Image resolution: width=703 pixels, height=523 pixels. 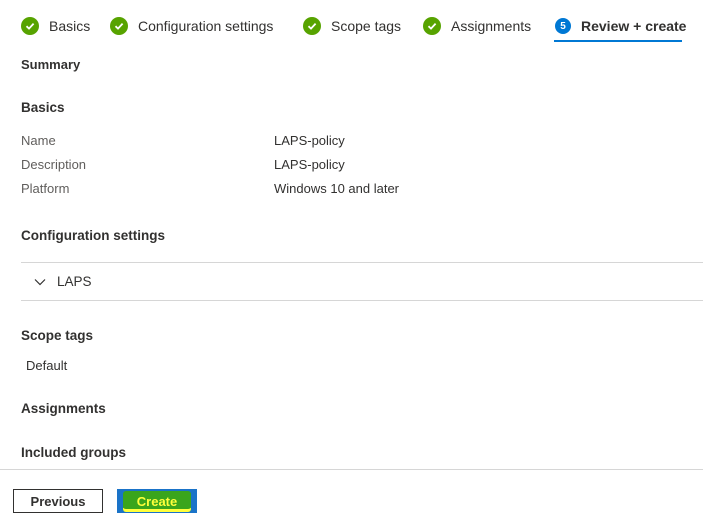 I want to click on scope-tag-value: Default, so click(x=47, y=365).